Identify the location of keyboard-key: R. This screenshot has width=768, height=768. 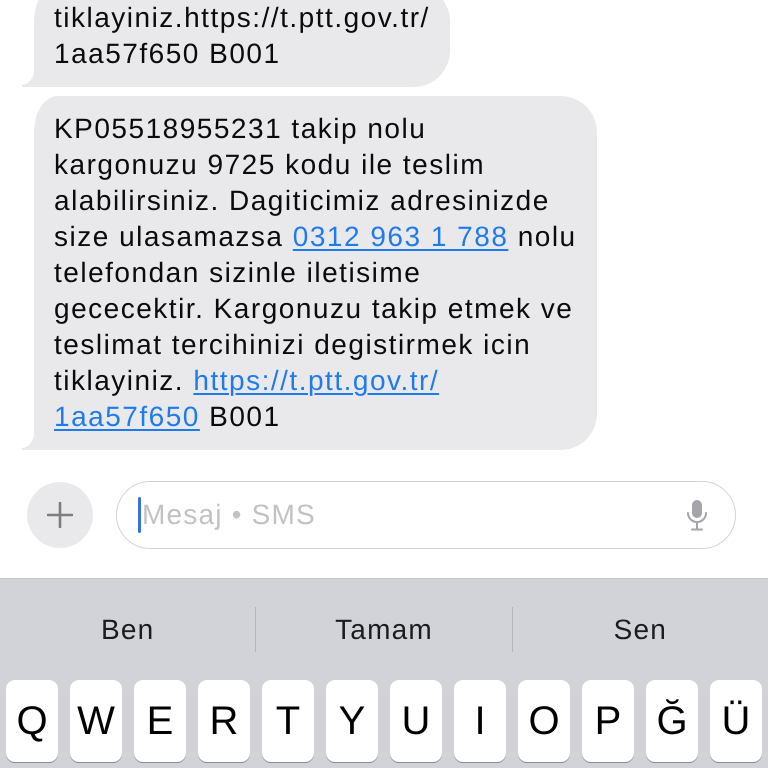
(224, 721).